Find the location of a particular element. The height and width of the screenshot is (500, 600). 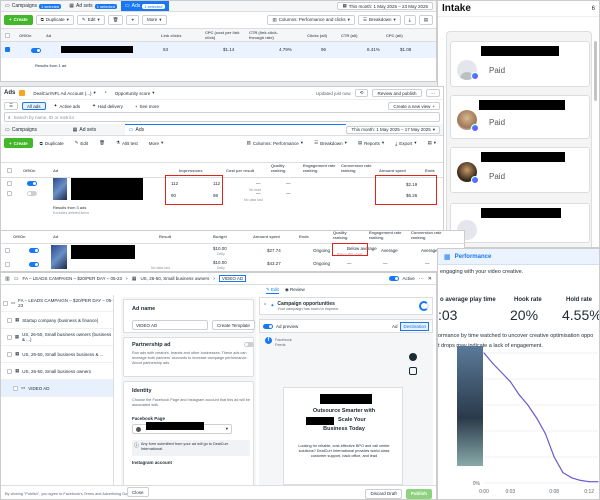

trash-icon: 🗑 is located at coordinates (102, 142).